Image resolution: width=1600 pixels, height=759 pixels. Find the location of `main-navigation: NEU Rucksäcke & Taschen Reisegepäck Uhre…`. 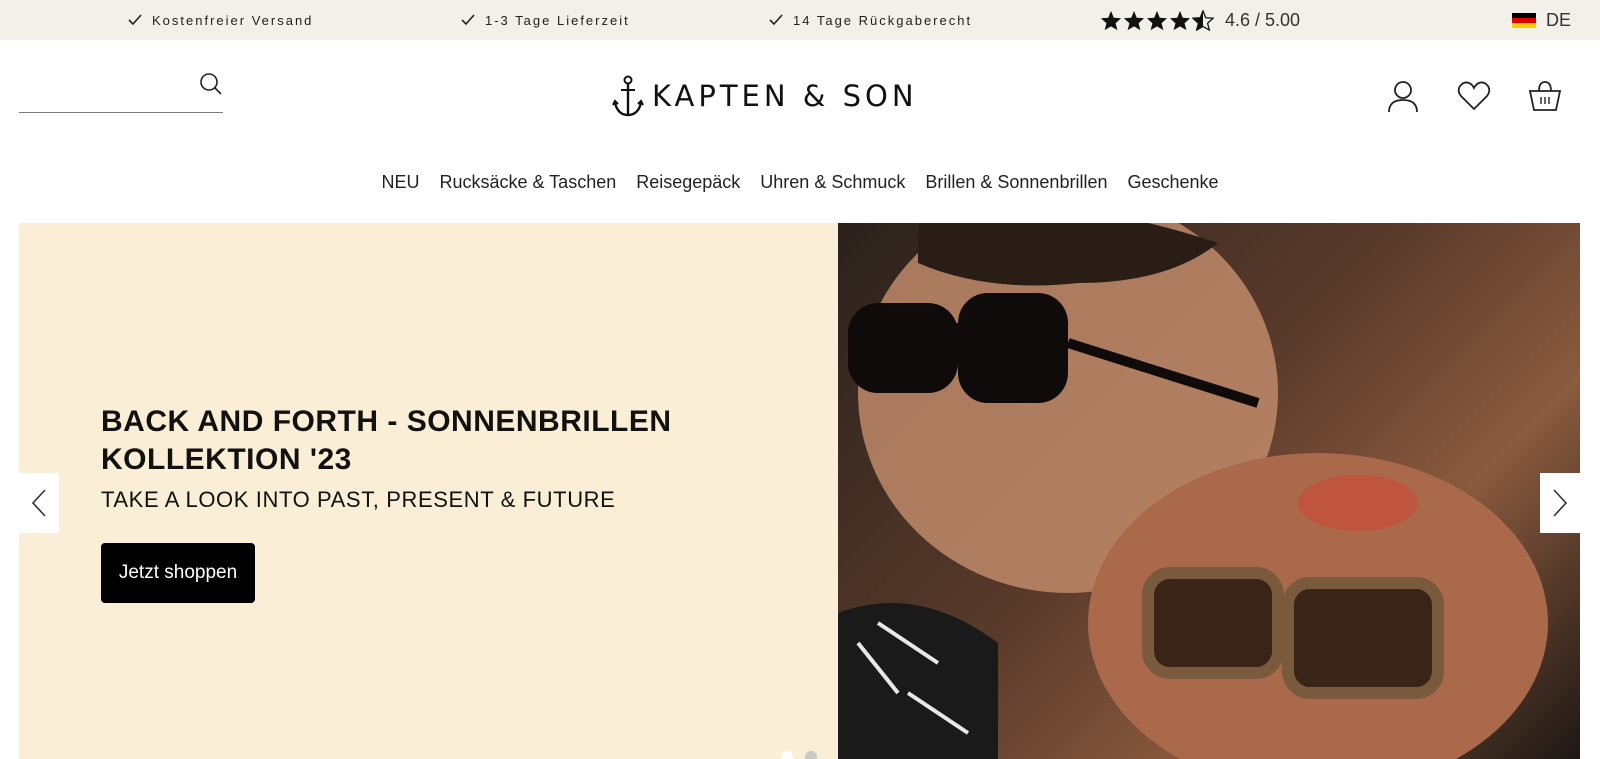

main-navigation: NEU Rucksäcke & Taschen Reisegepäck Uhre… is located at coordinates (800, 182).